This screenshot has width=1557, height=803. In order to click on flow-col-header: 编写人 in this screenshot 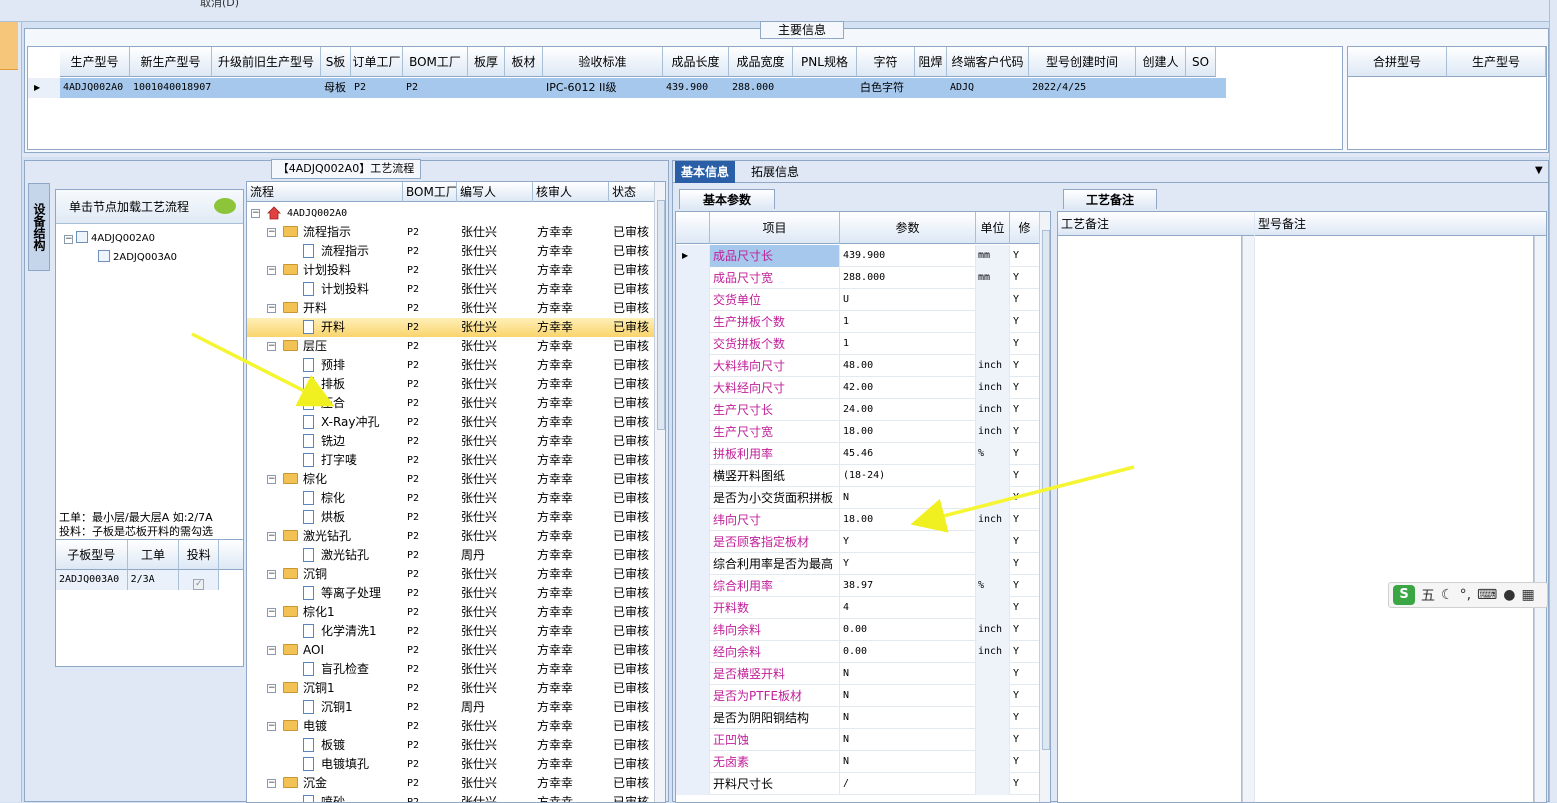, I will do `click(495, 192)`.